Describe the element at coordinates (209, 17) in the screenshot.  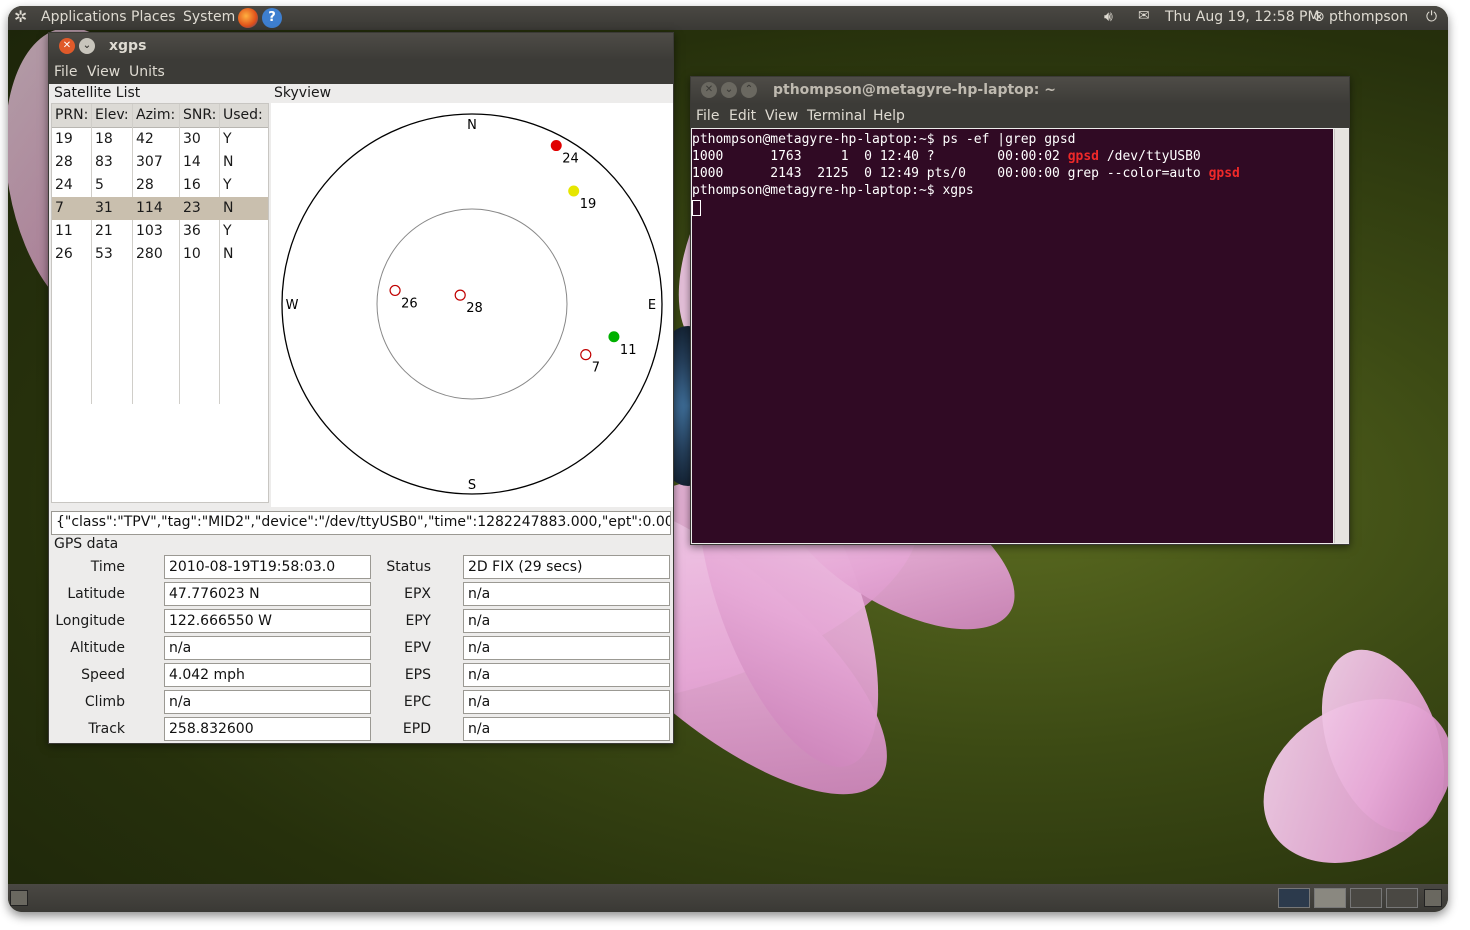
I see `system-menu: System` at that location.